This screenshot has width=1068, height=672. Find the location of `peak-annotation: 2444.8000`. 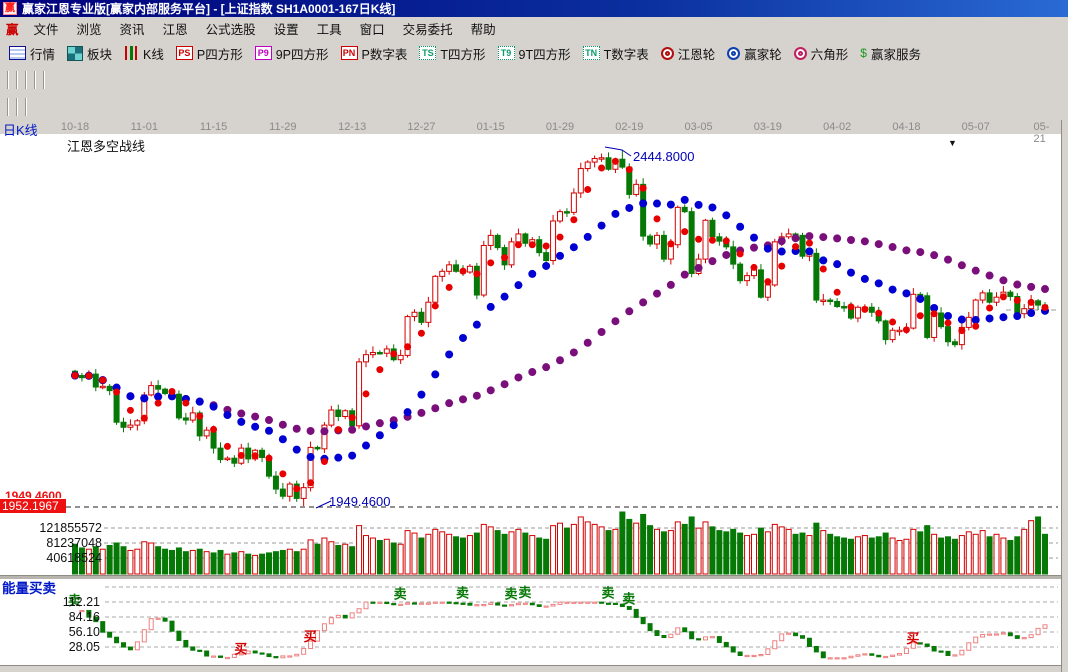

peak-annotation: 2444.8000 is located at coordinates (664, 156).